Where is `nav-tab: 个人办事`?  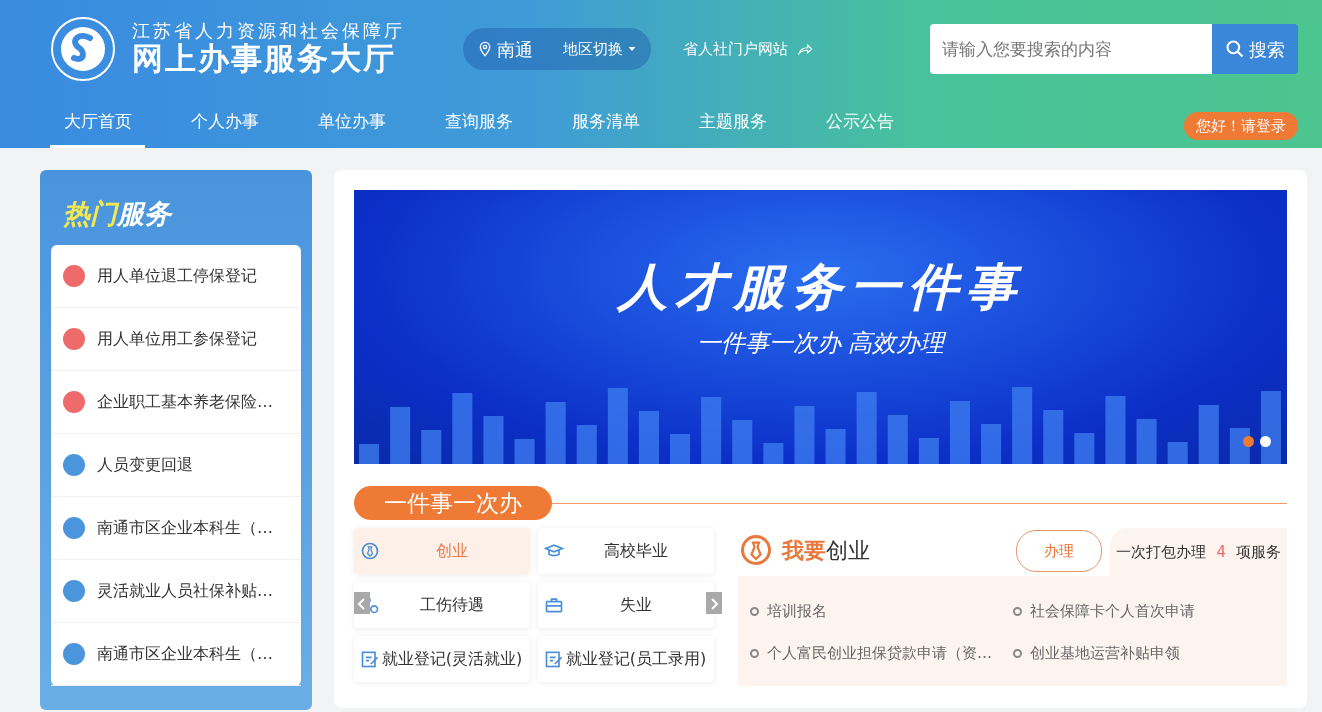
nav-tab: 个人办事 is located at coordinates (224, 123).